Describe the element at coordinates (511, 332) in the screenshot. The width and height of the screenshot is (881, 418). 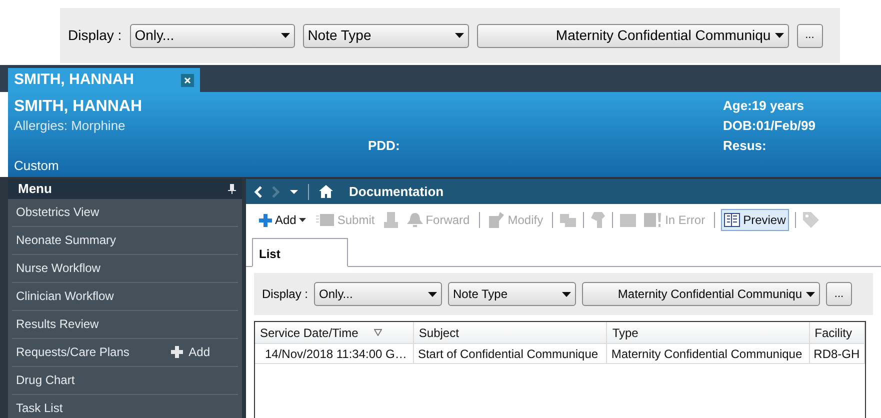
I see `column-header: Subject` at that location.